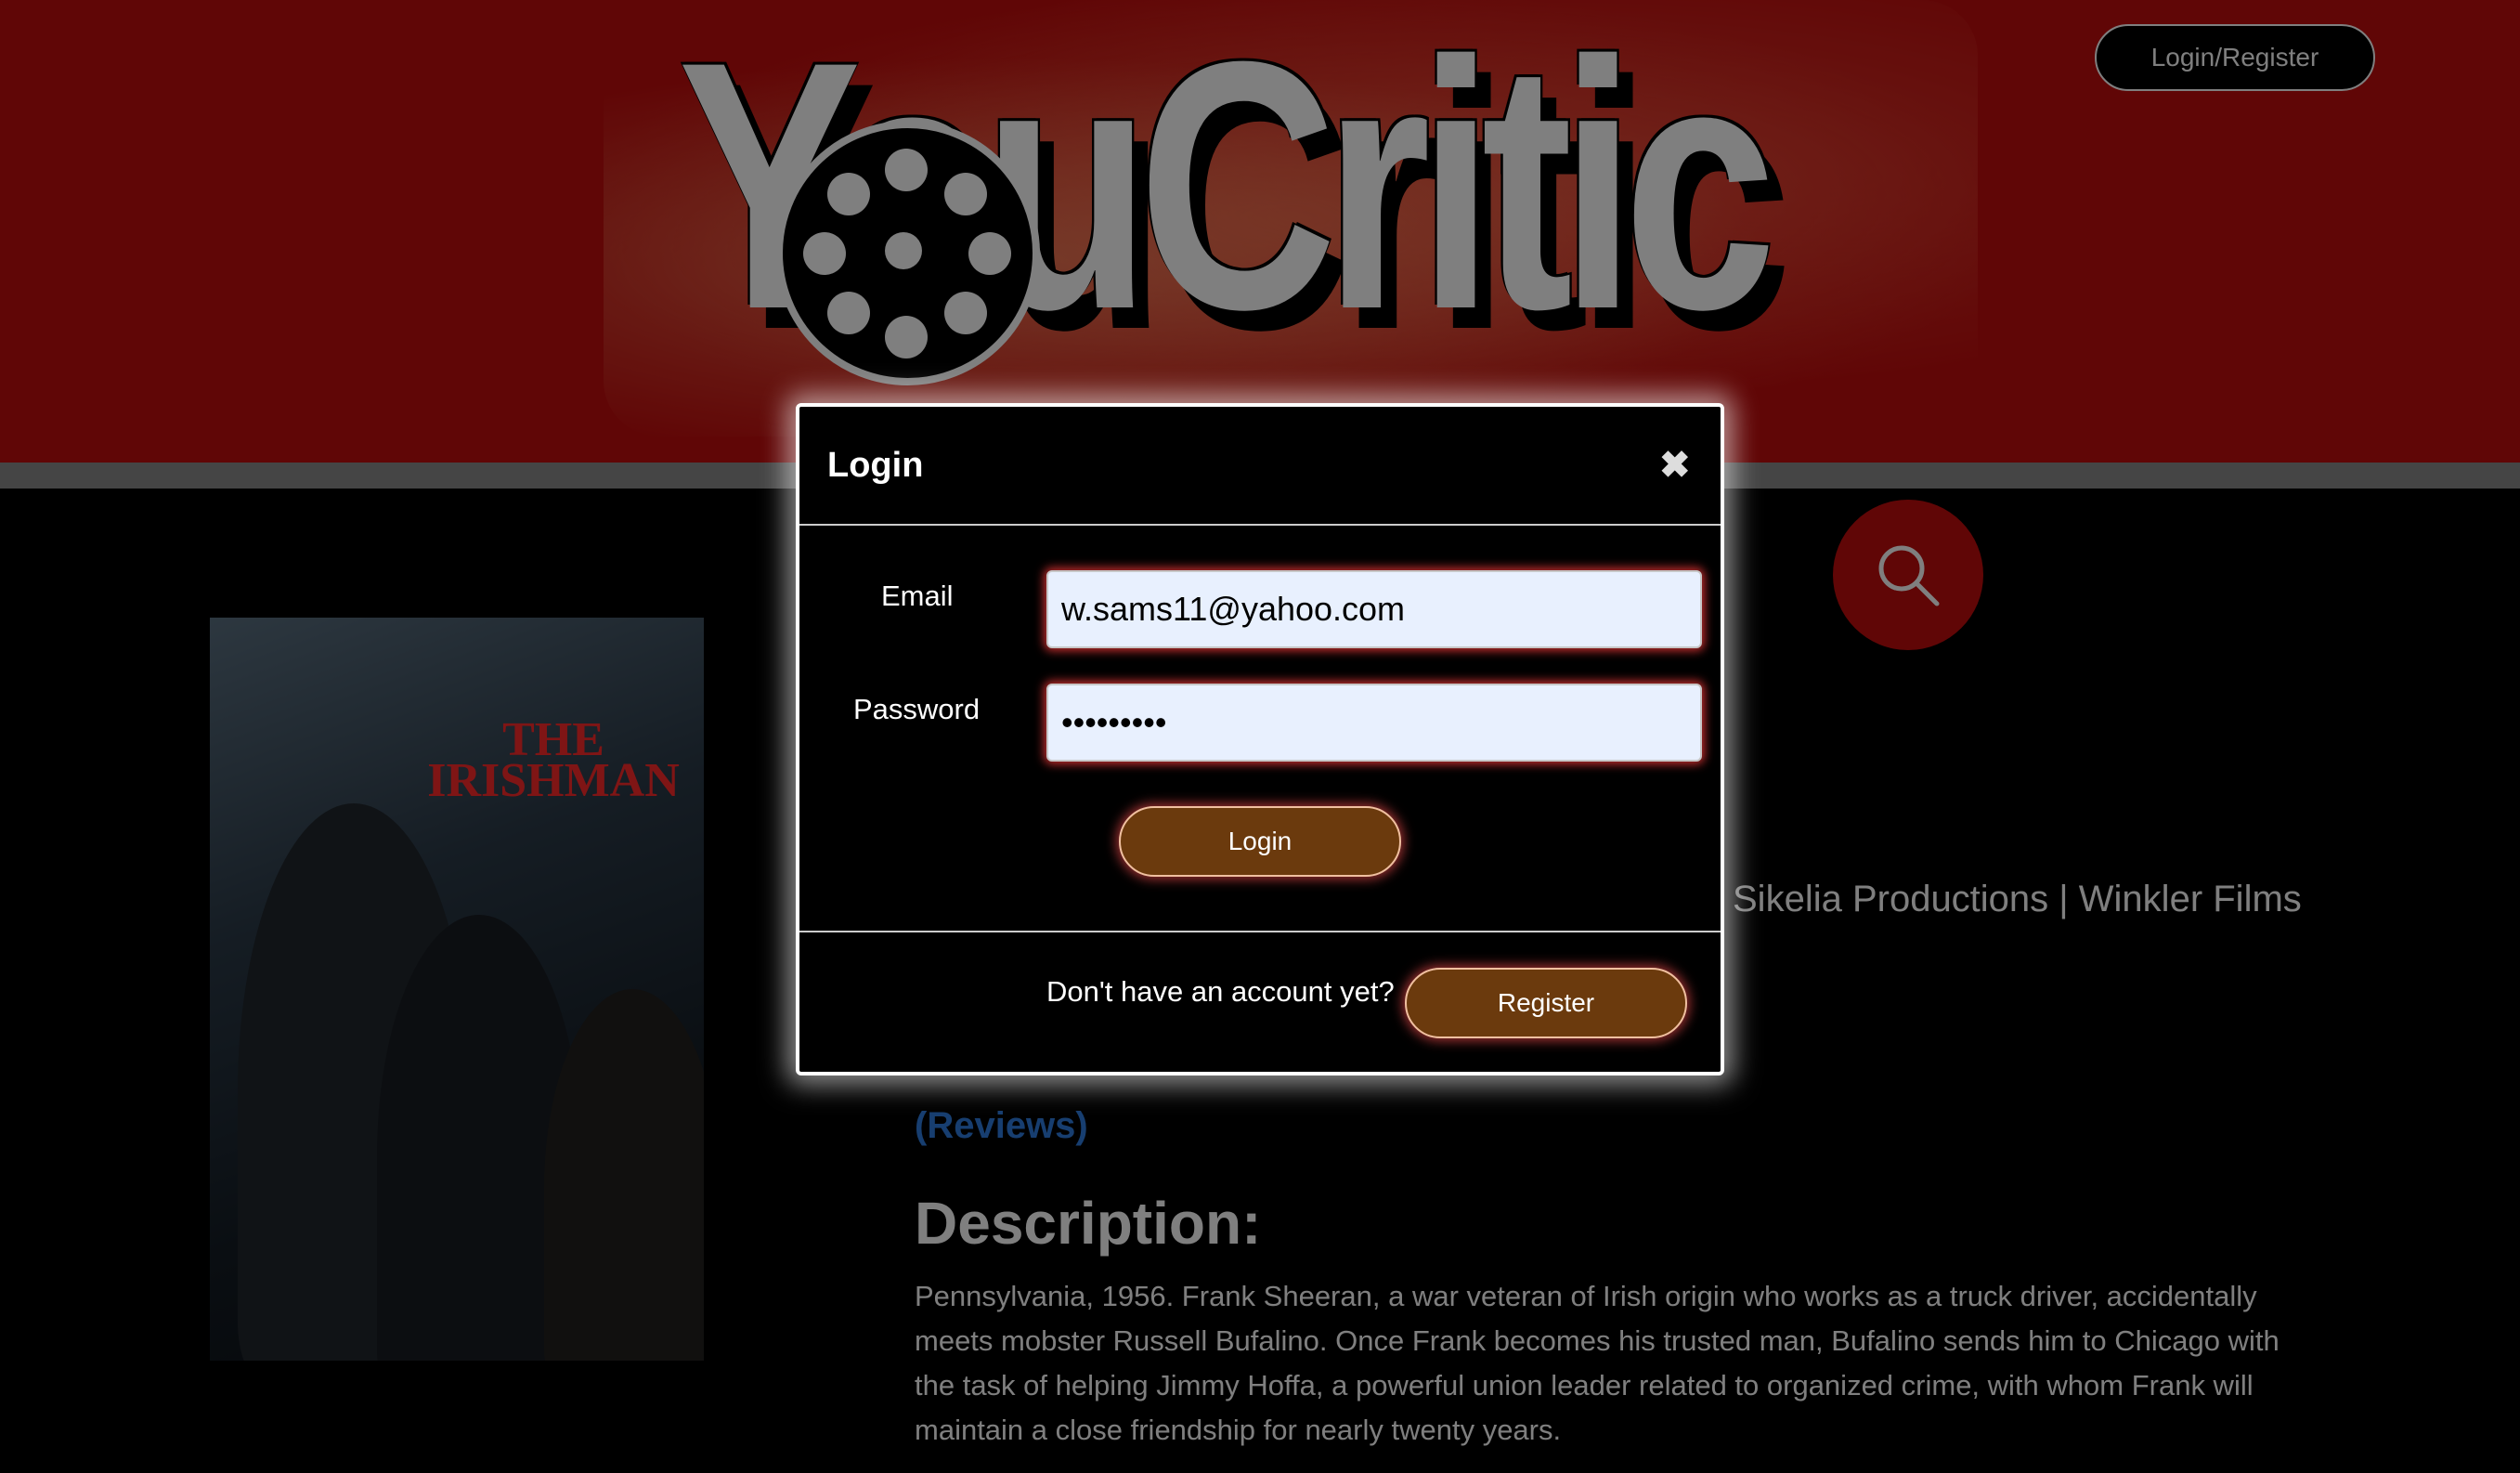 This screenshot has width=2520, height=1473. What do you see at coordinates (1374, 609) in the screenshot?
I see `email-field` at bounding box center [1374, 609].